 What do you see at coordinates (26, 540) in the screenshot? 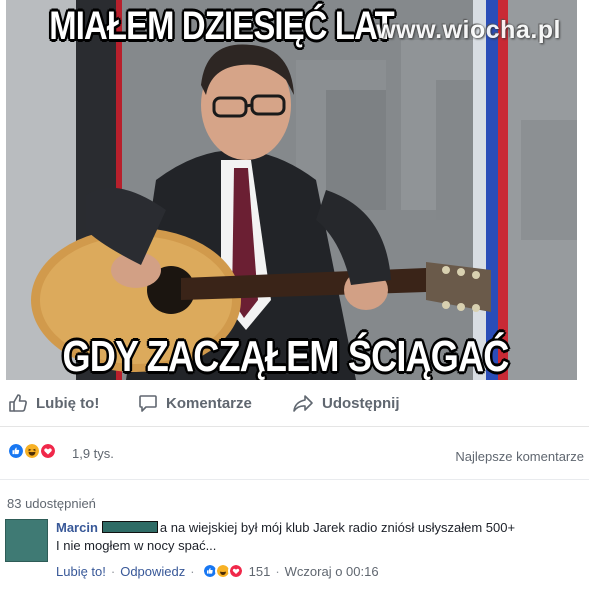
I see `avatar` at bounding box center [26, 540].